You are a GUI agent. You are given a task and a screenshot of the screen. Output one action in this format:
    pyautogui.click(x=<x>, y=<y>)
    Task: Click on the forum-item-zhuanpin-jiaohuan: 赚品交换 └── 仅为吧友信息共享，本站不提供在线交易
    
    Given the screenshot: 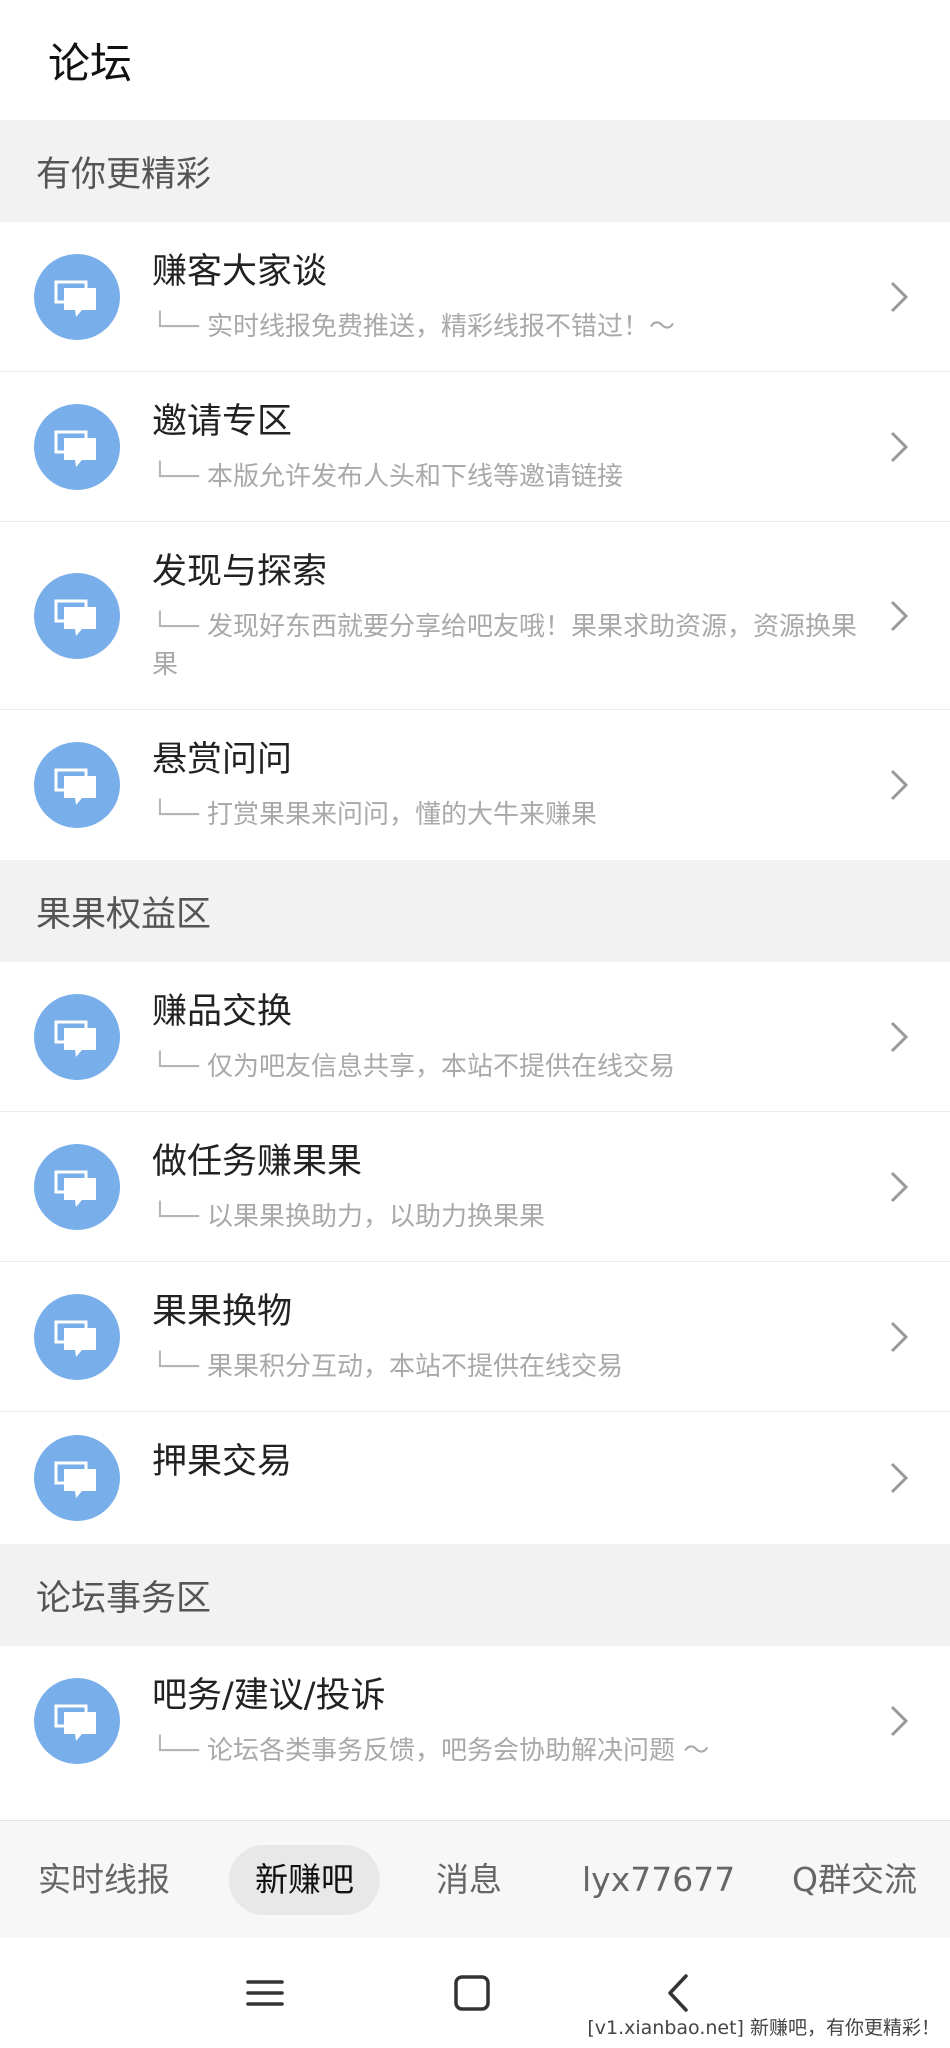 What is the action you would take?
    pyautogui.click(x=475, y=1037)
    